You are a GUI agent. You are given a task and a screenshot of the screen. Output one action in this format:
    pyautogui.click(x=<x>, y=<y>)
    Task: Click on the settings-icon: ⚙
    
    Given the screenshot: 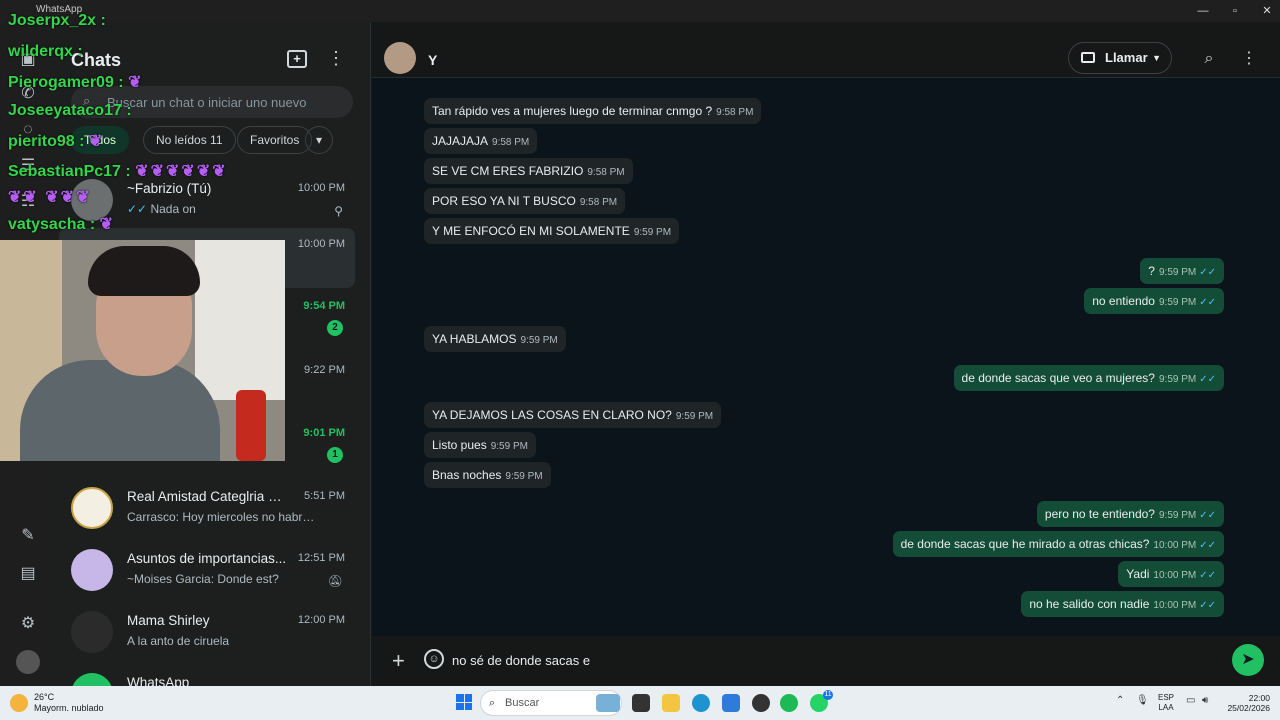 What is the action you would take?
    pyautogui.click(x=28, y=624)
    